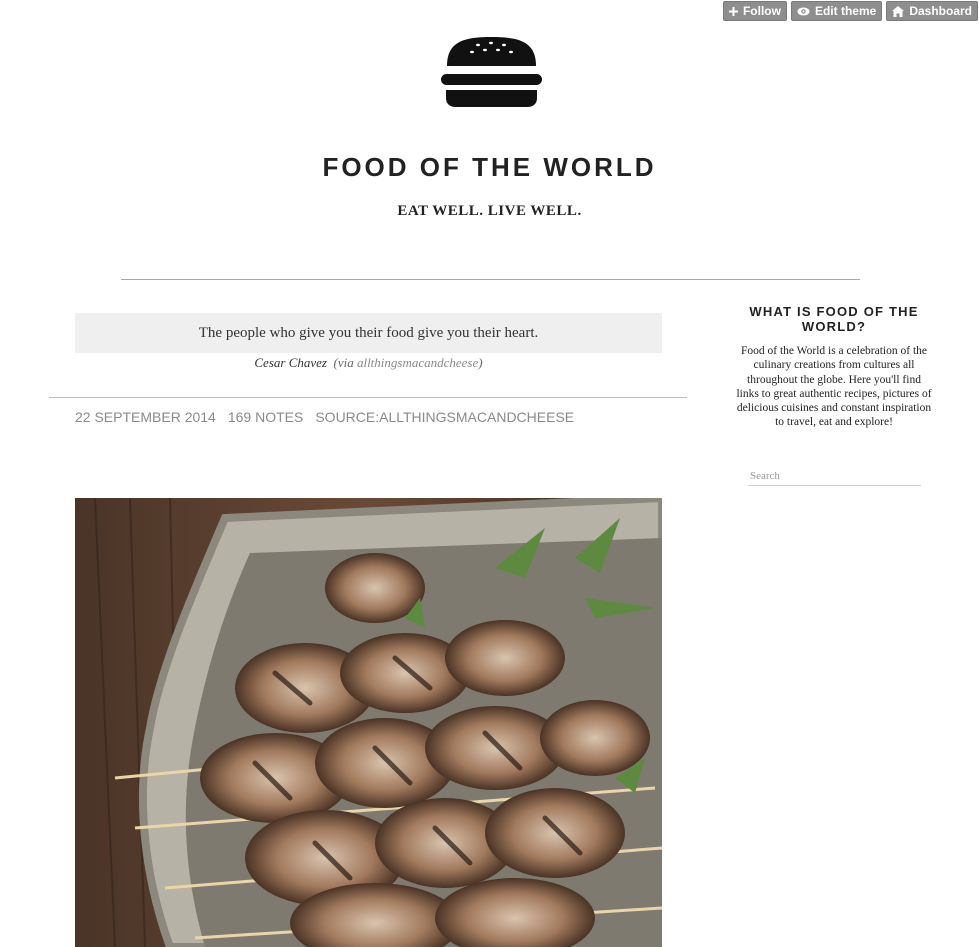 The height and width of the screenshot is (947, 979). Describe the element at coordinates (845, 11) in the screenshot. I see `edit-theme-label: Edit theme` at that location.